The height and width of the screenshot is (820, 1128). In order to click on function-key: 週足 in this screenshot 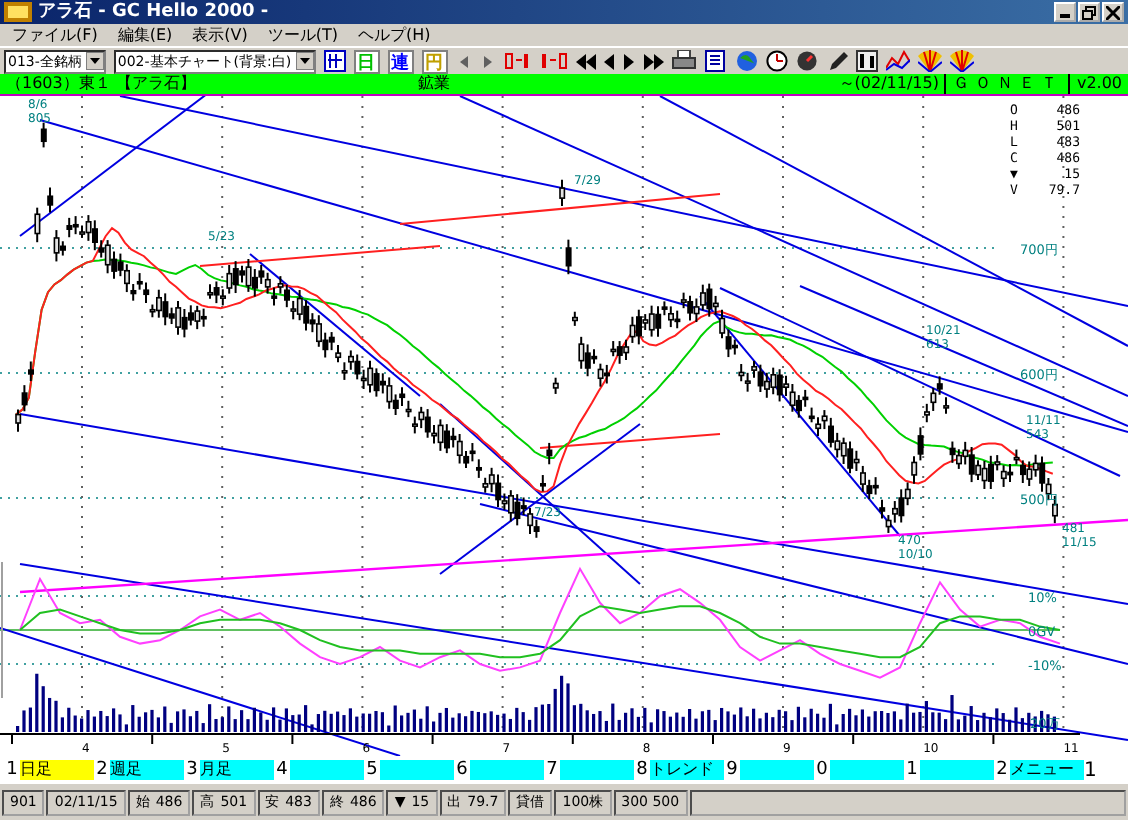, I will do `click(147, 770)`.